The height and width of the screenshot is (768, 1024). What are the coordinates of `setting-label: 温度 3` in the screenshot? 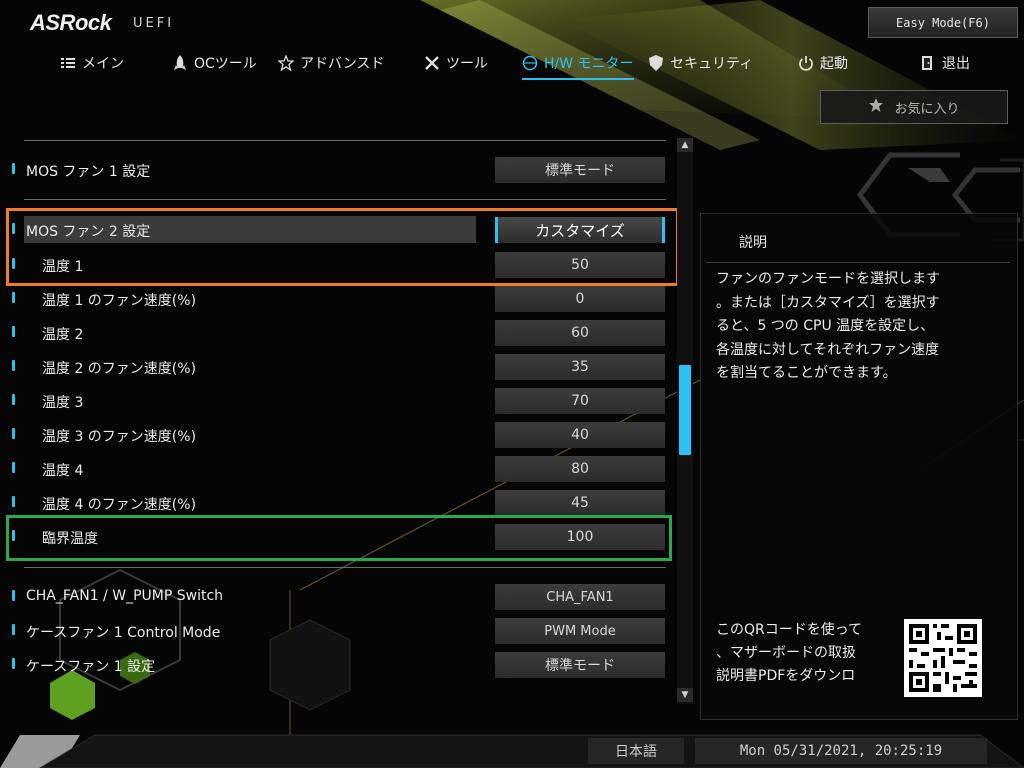 It's located at (63, 403).